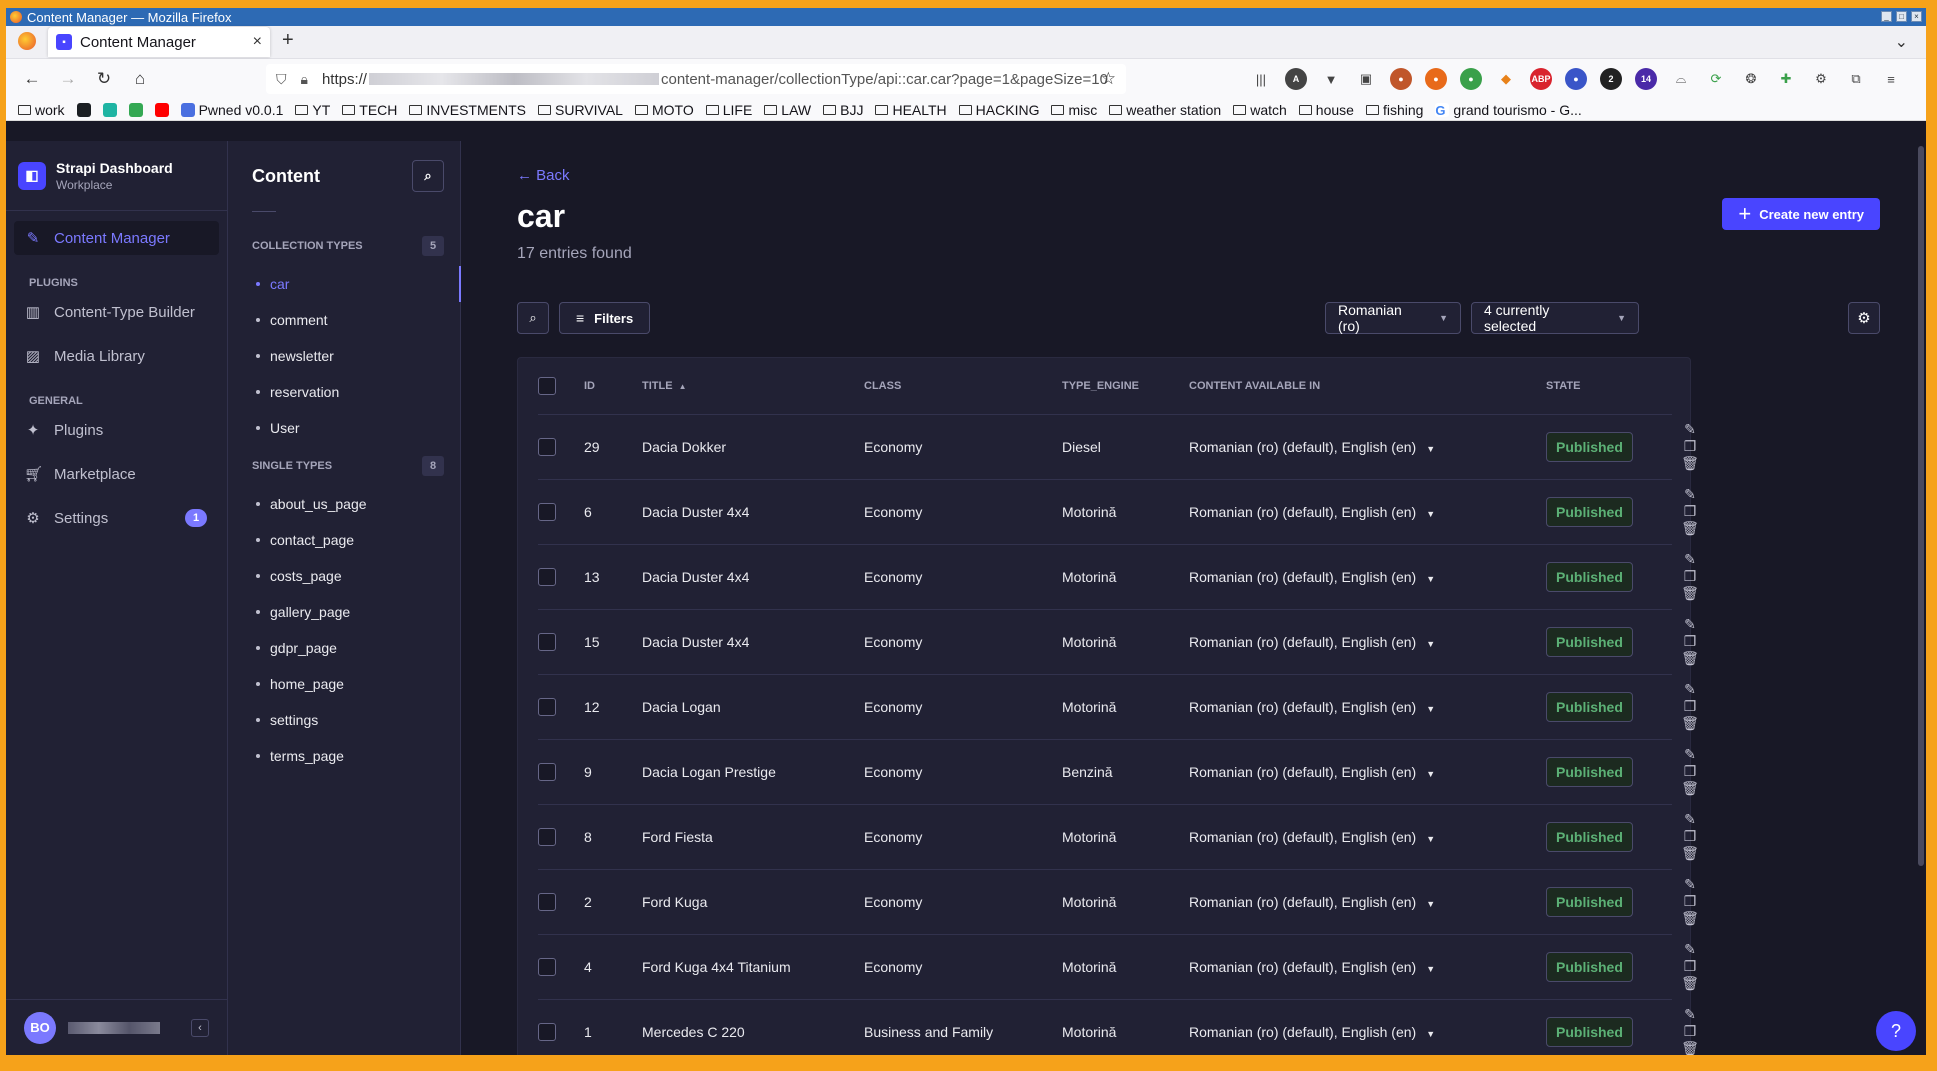  Describe the element at coordinates (116, 238) in the screenshot. I see `sidebar-item-content-manager: ✎ Content Manager` at that location.